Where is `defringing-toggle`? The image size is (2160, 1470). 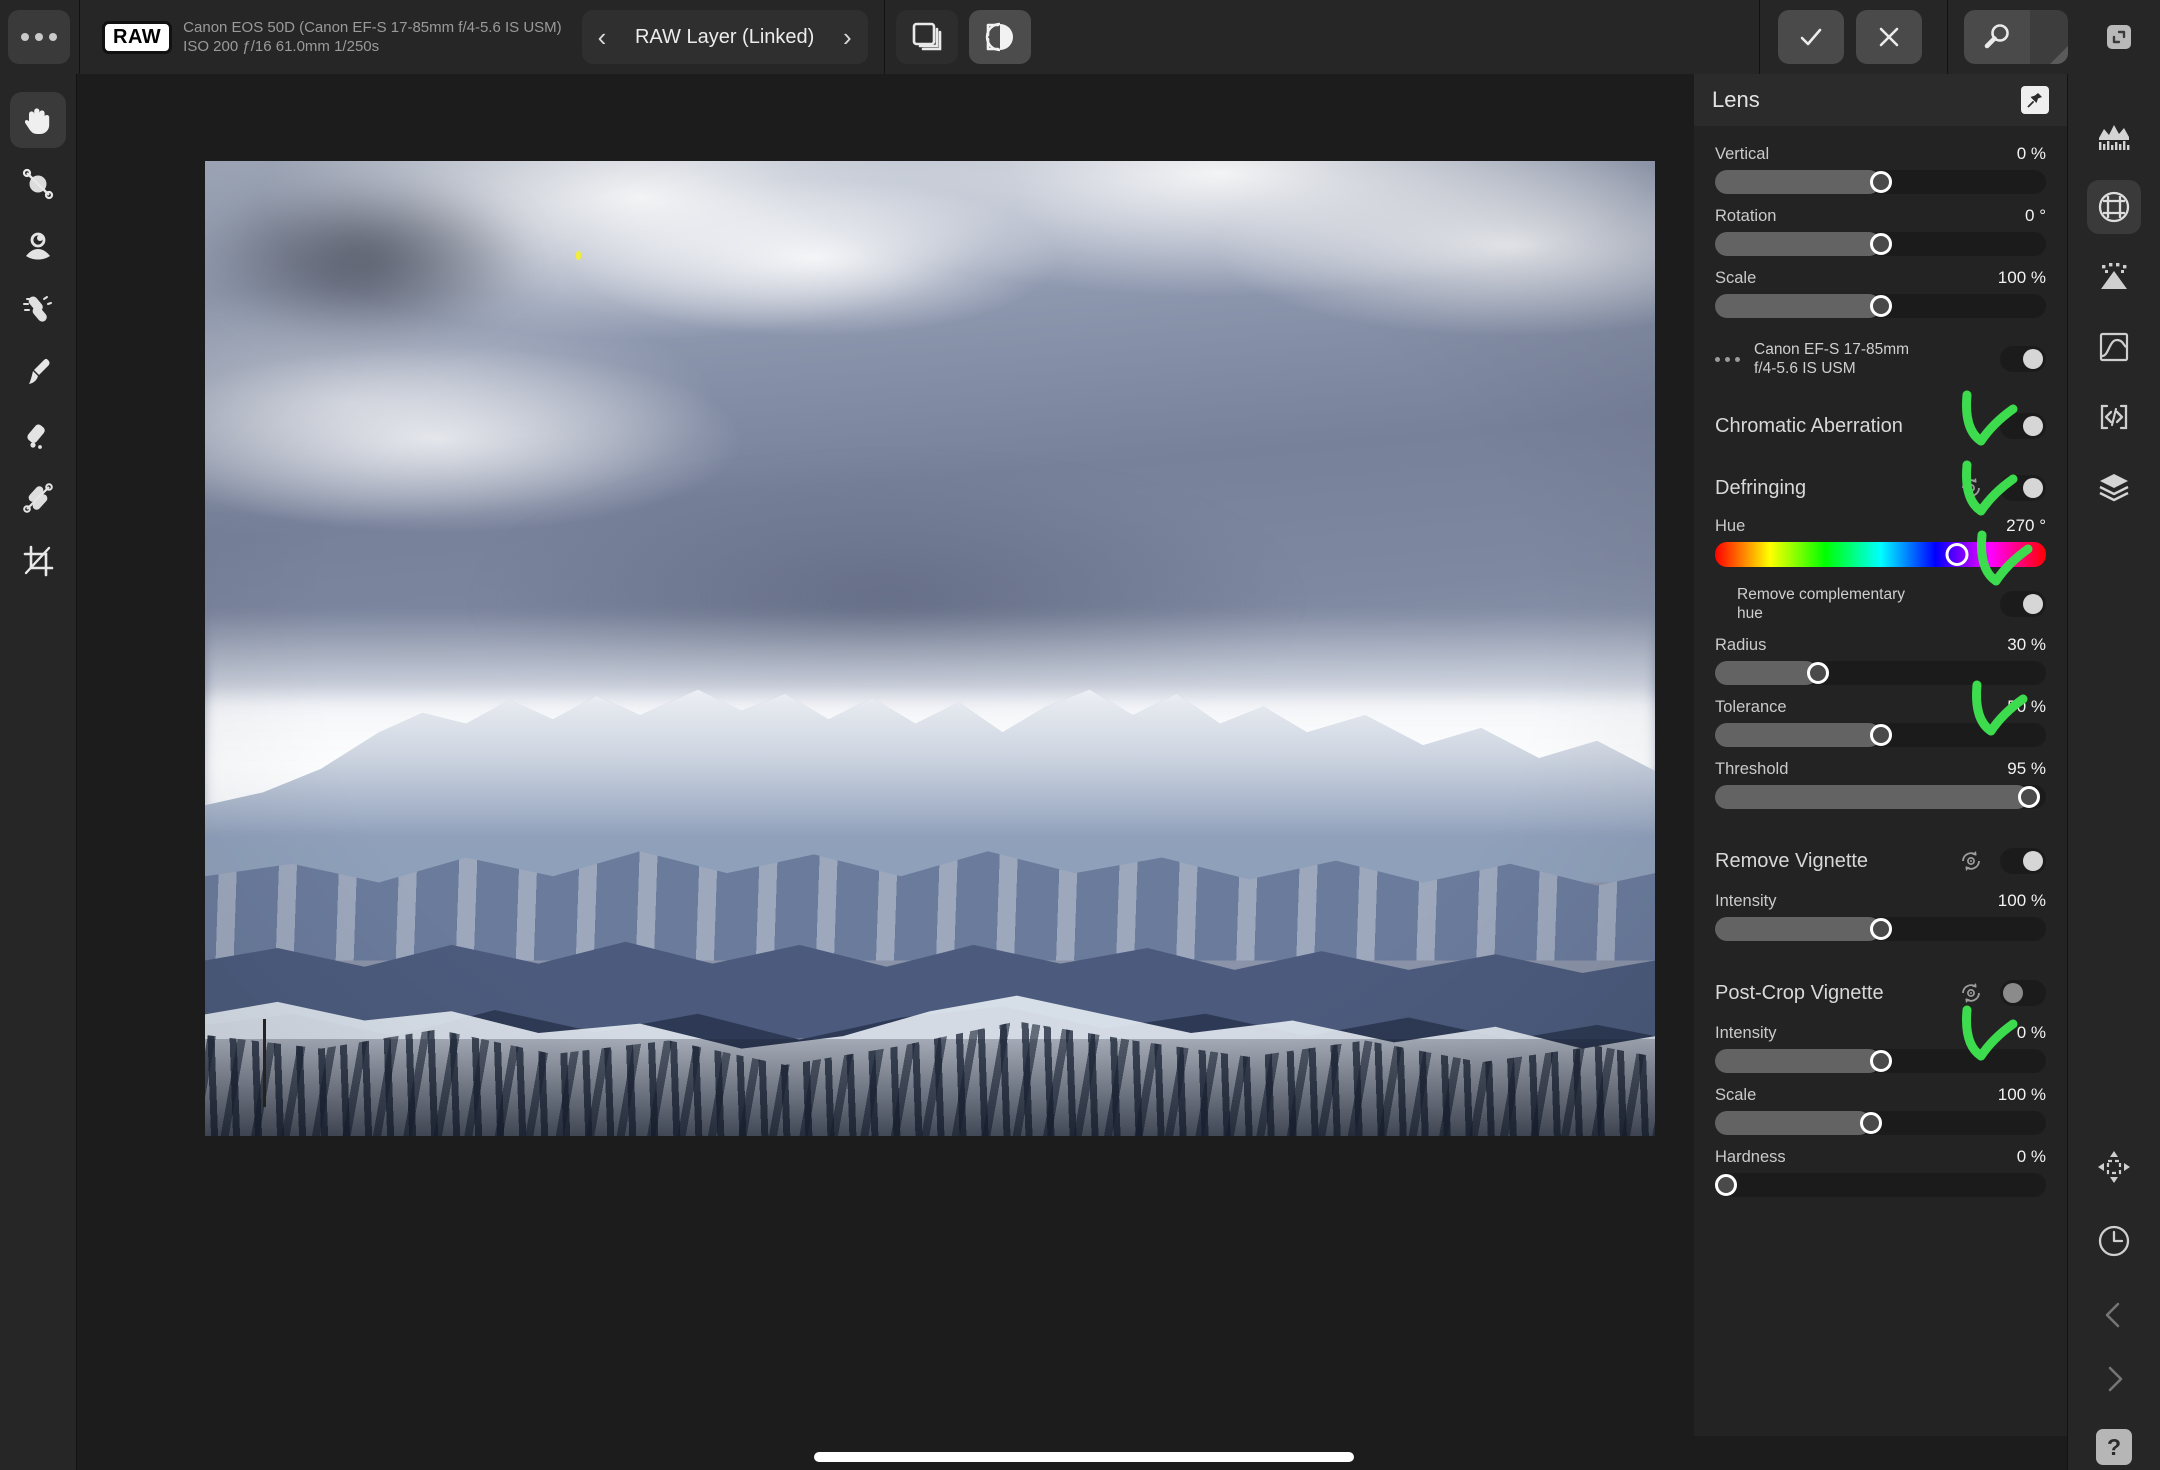 defringing-toggle is located at coordinates (2023, 488).